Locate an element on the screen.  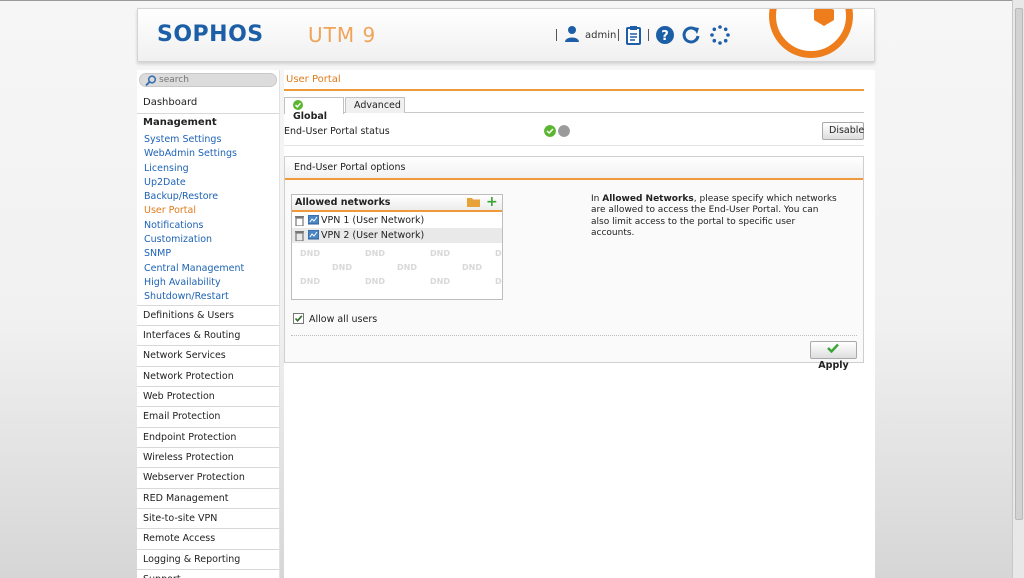
subnav-webadmin-settings: WebAdmin Settings is located at coordinates (194, 154).